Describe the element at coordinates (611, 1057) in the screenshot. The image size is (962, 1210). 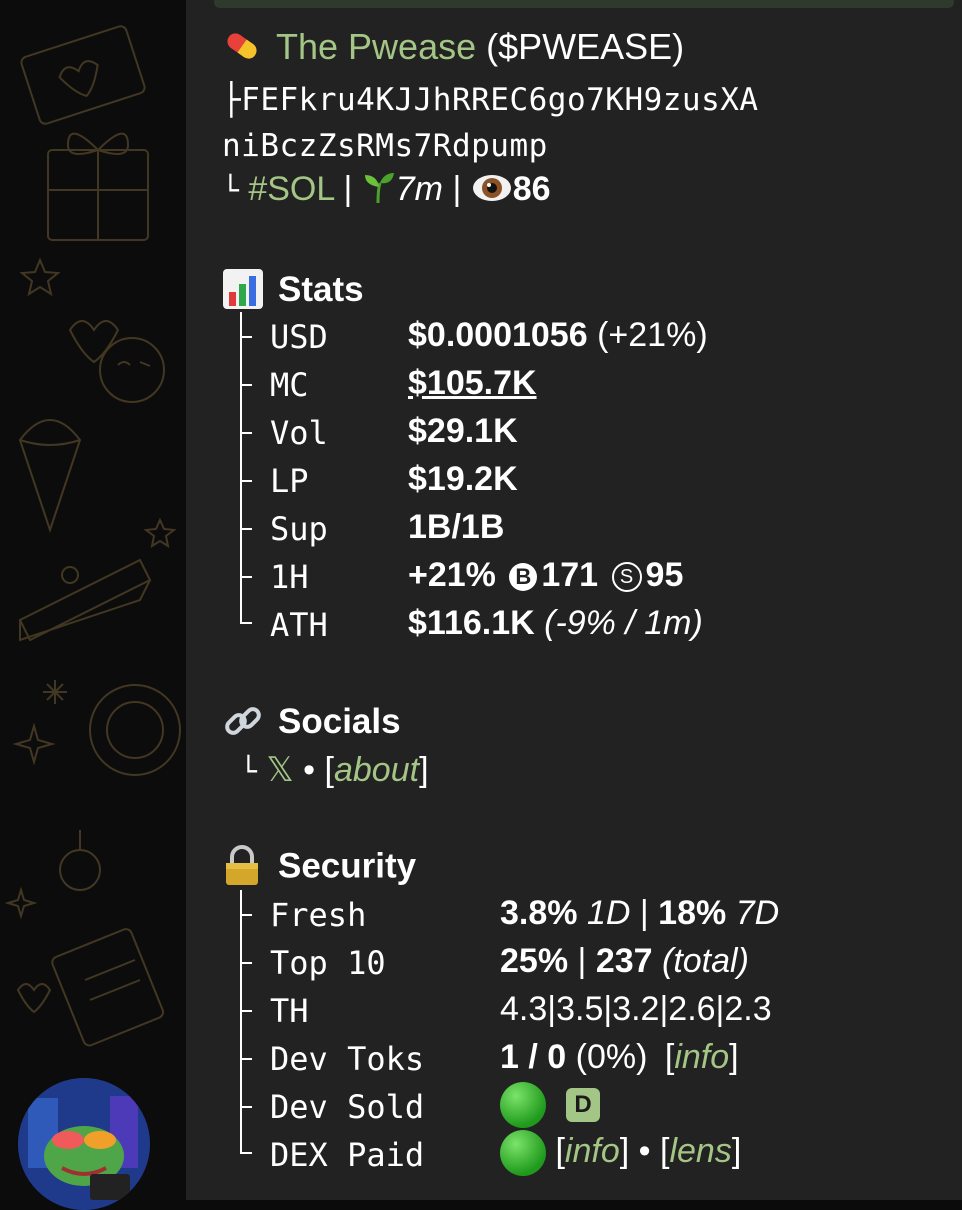
I see `devtoks-percent: (0%)` at that location.